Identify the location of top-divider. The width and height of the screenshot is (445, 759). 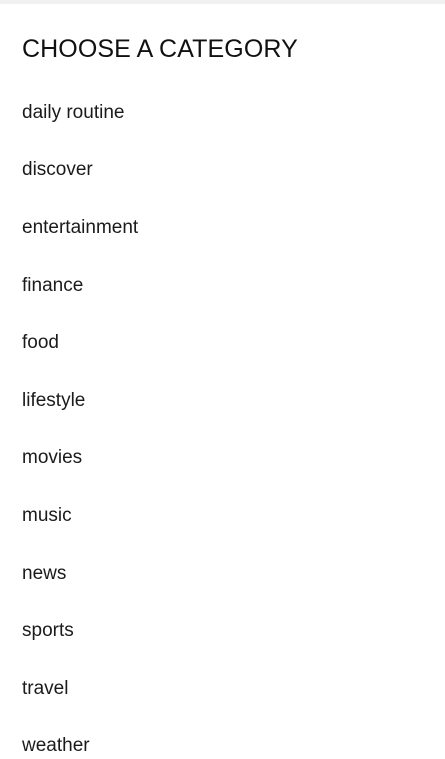
(222, 2).